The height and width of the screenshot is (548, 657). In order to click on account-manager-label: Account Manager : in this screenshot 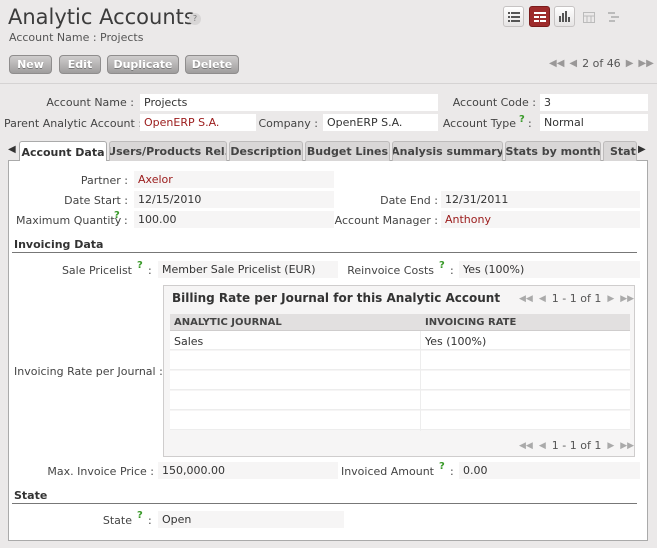, I will do `click(386, 220)`.